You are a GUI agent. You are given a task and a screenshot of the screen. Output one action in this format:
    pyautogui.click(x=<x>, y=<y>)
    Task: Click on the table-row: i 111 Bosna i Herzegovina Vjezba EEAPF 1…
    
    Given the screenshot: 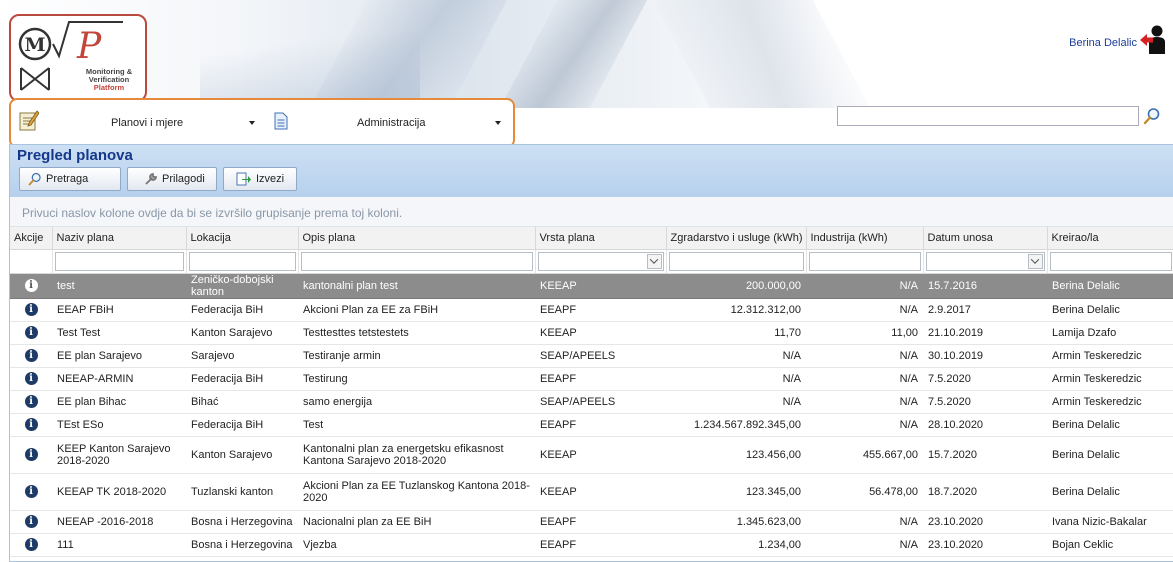 What is the action you would take?
    pyautogui.click(x=591, y=545)
    